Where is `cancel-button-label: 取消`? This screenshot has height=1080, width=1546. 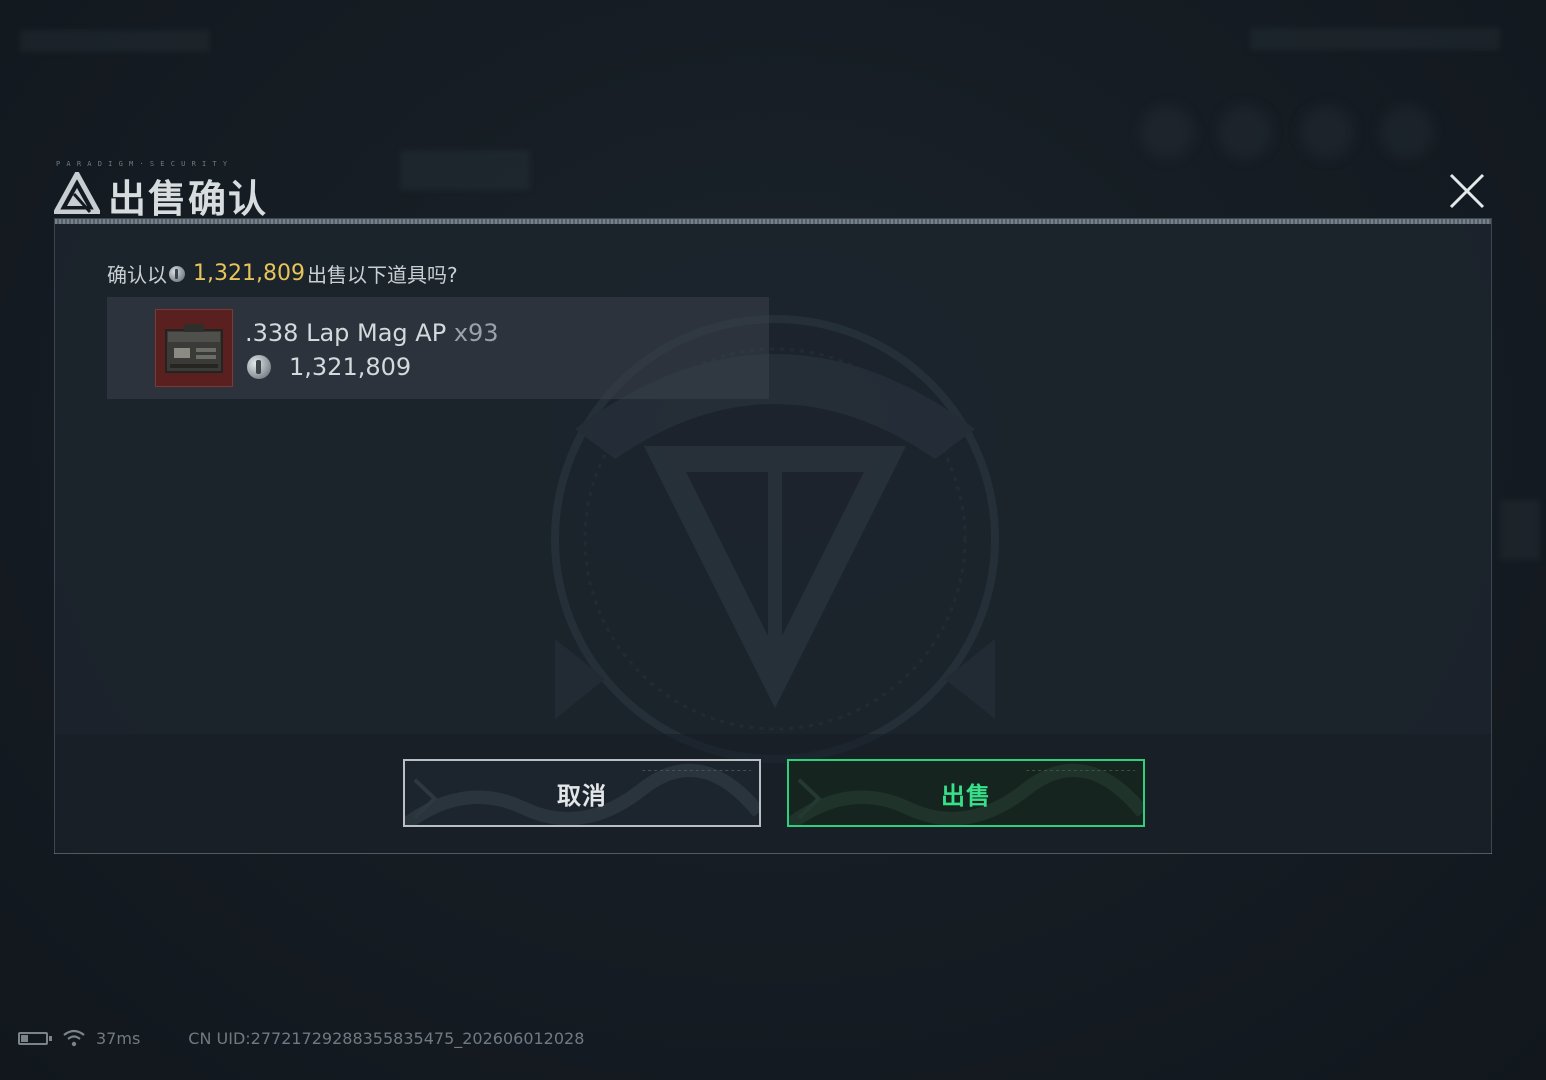
cancel-button-label: 取消 is located at coordinates (582, 795).